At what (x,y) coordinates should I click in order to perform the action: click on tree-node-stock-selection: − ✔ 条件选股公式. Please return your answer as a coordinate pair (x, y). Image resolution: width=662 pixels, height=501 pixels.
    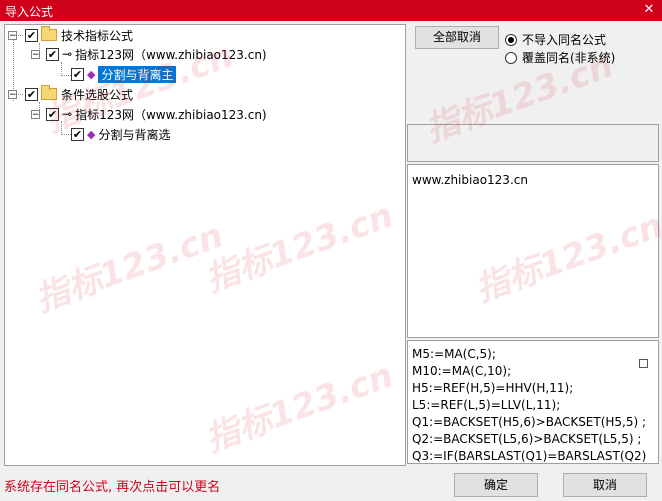
    Looking at the image, I should click on (70, 94).